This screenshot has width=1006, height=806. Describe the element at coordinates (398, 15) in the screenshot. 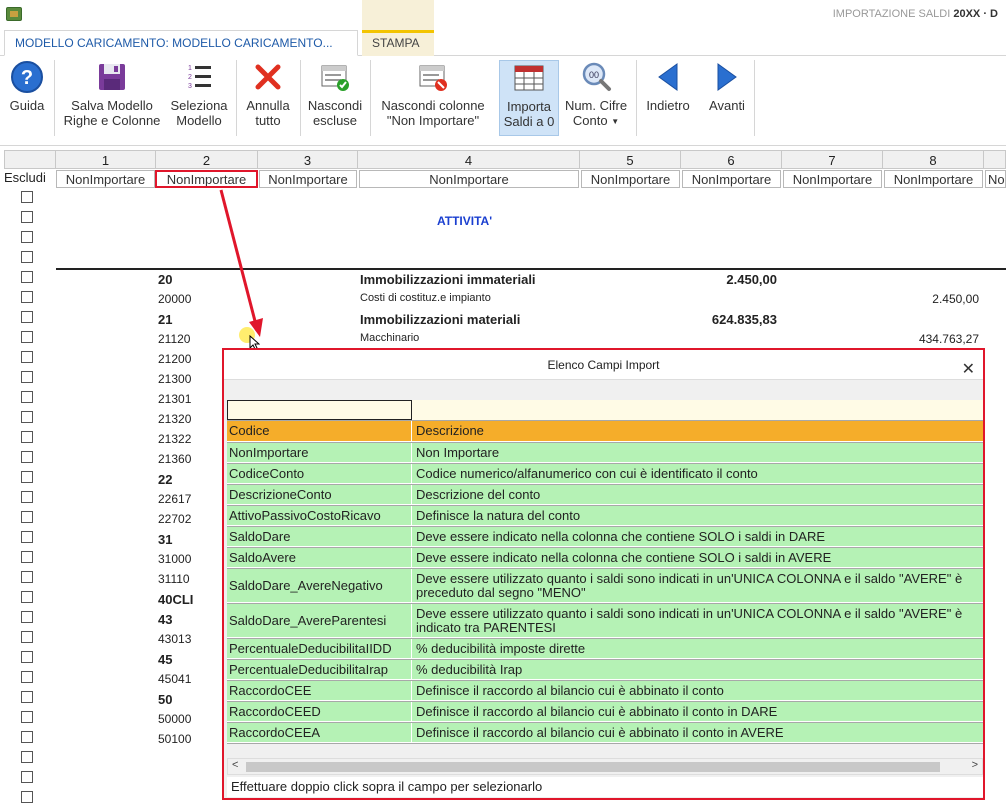

I see `stampa-tab-band` at that location.